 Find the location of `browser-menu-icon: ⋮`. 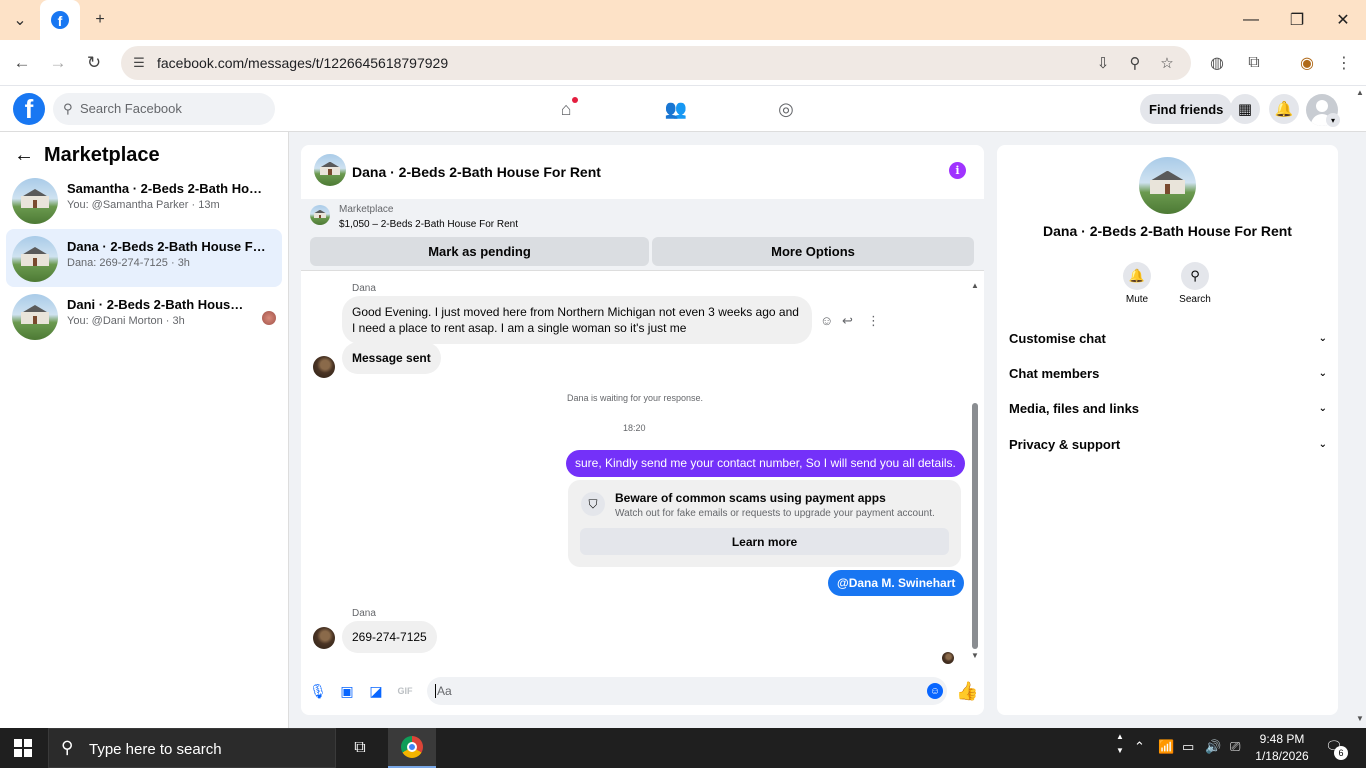

browser-menu-icon: ⋮ is located at coordinates (1344, 63).